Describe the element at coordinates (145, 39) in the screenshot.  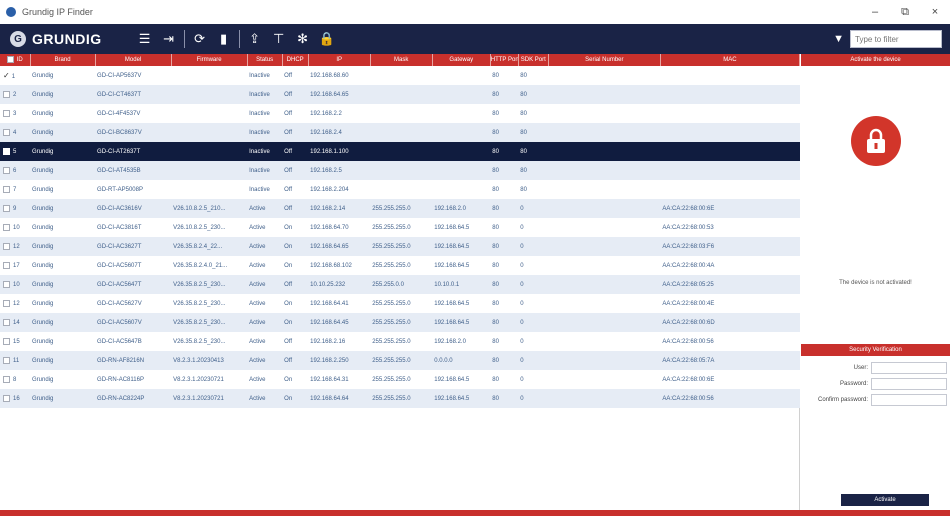
I see `list-view-icon: ☰` at that location.